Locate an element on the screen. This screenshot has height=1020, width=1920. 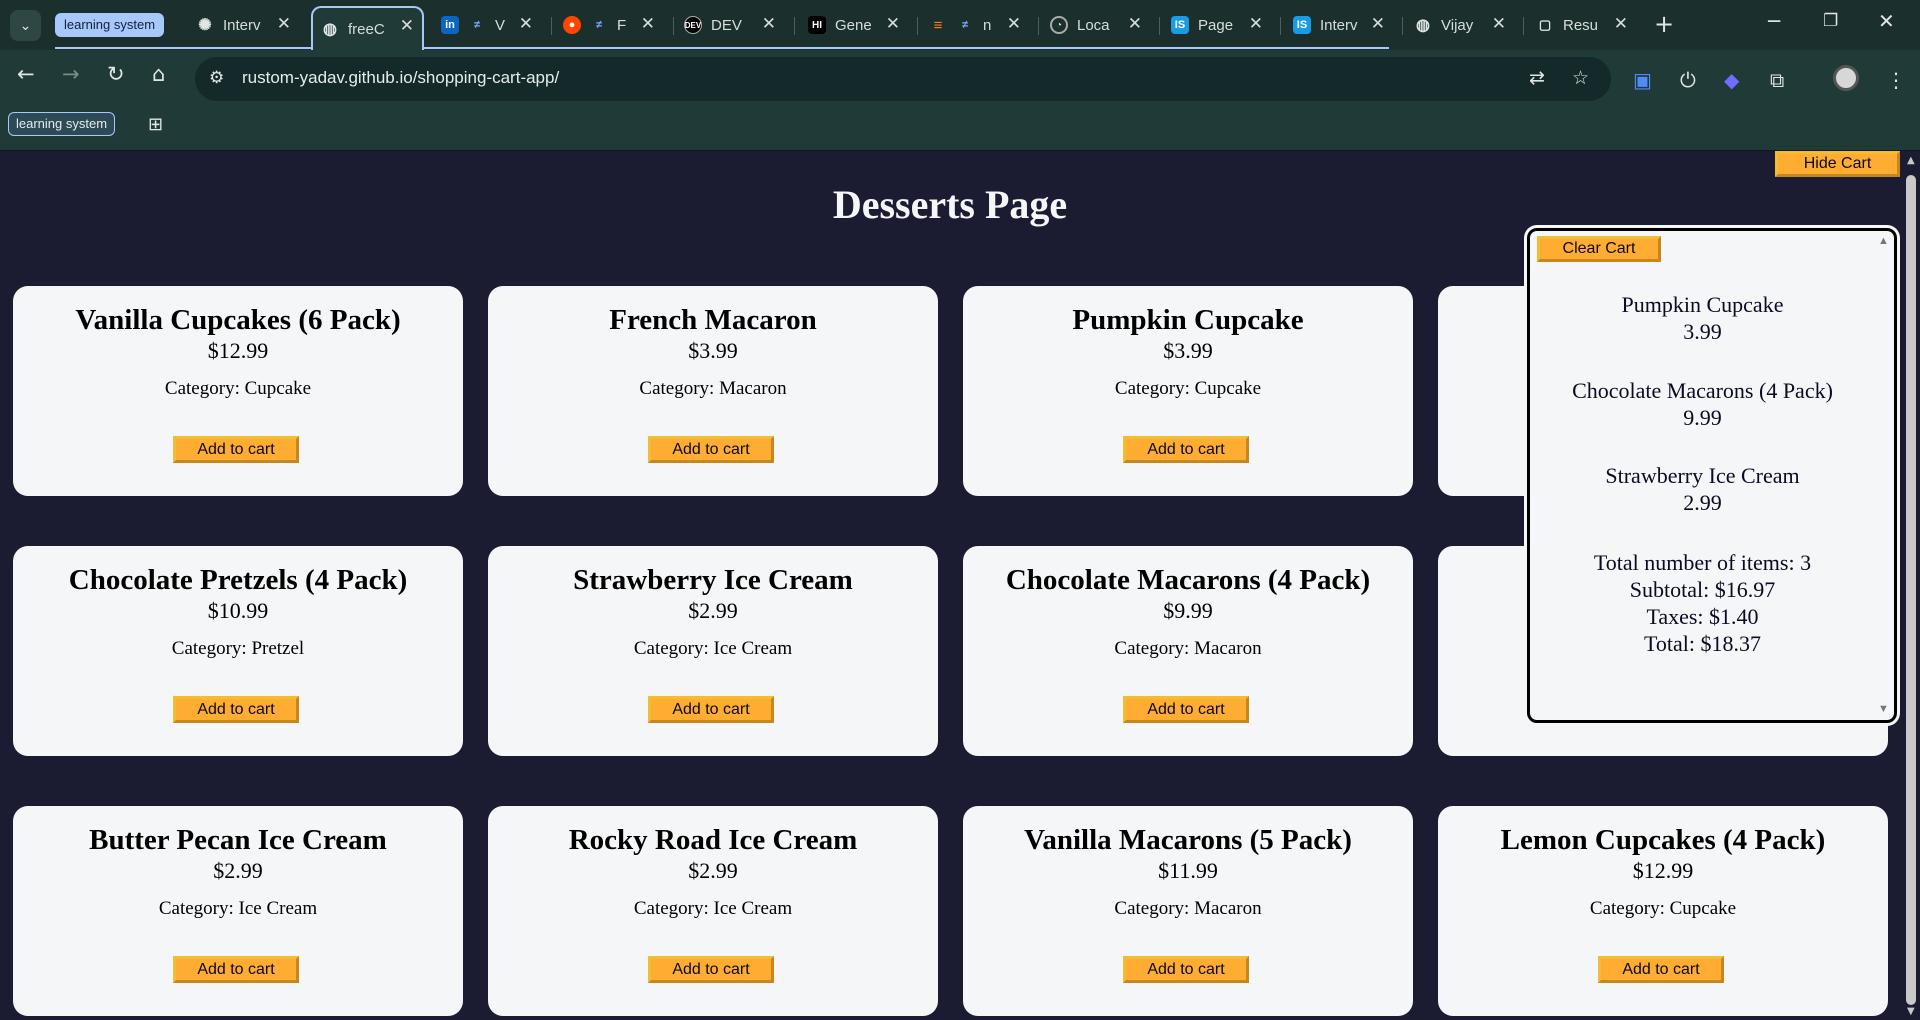
tab-group-chip: learning system is located at coordinates (110, 25).